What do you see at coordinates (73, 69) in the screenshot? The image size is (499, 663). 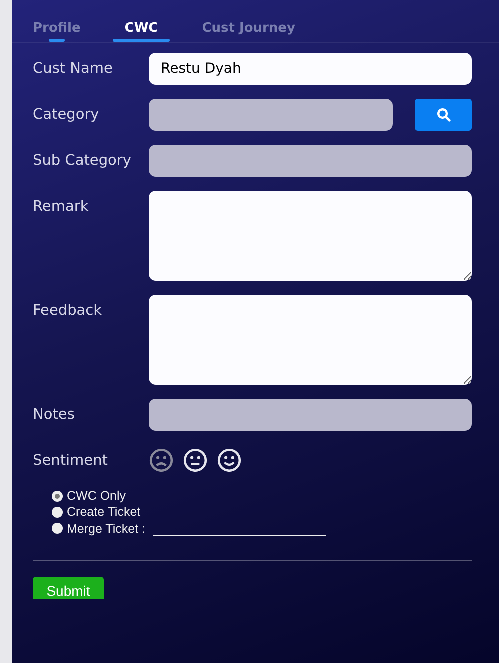 I see `field-label: Cust Name` at bounding box center [73, 69].